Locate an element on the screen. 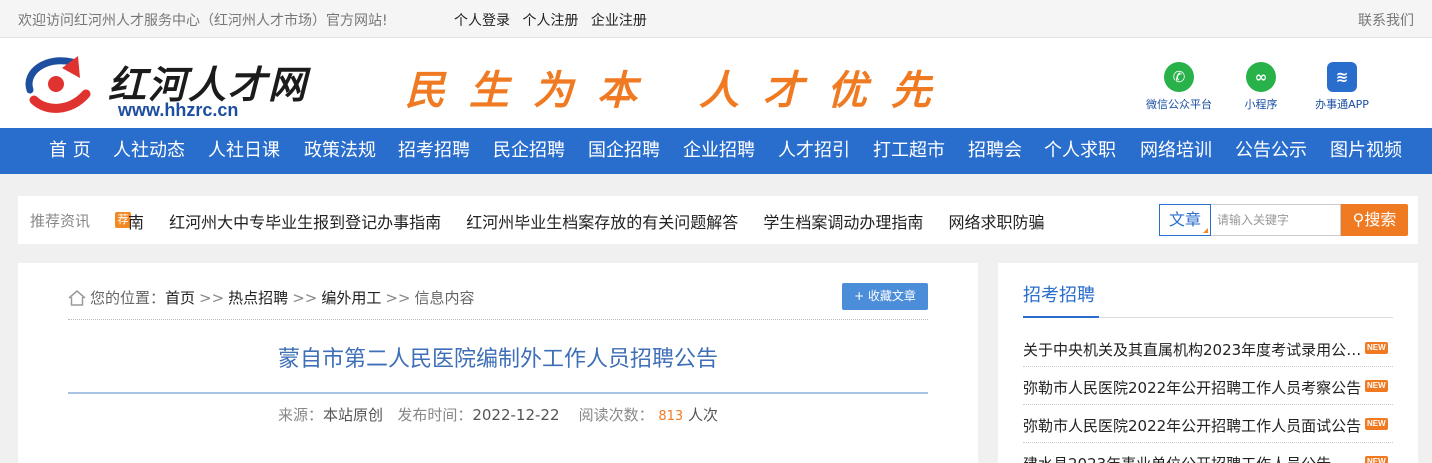 The image size is (1432, 463). list-item-title: 建水县2023年事业单位公开招聘工作人员公告 is located at coordinates (1193, 458).